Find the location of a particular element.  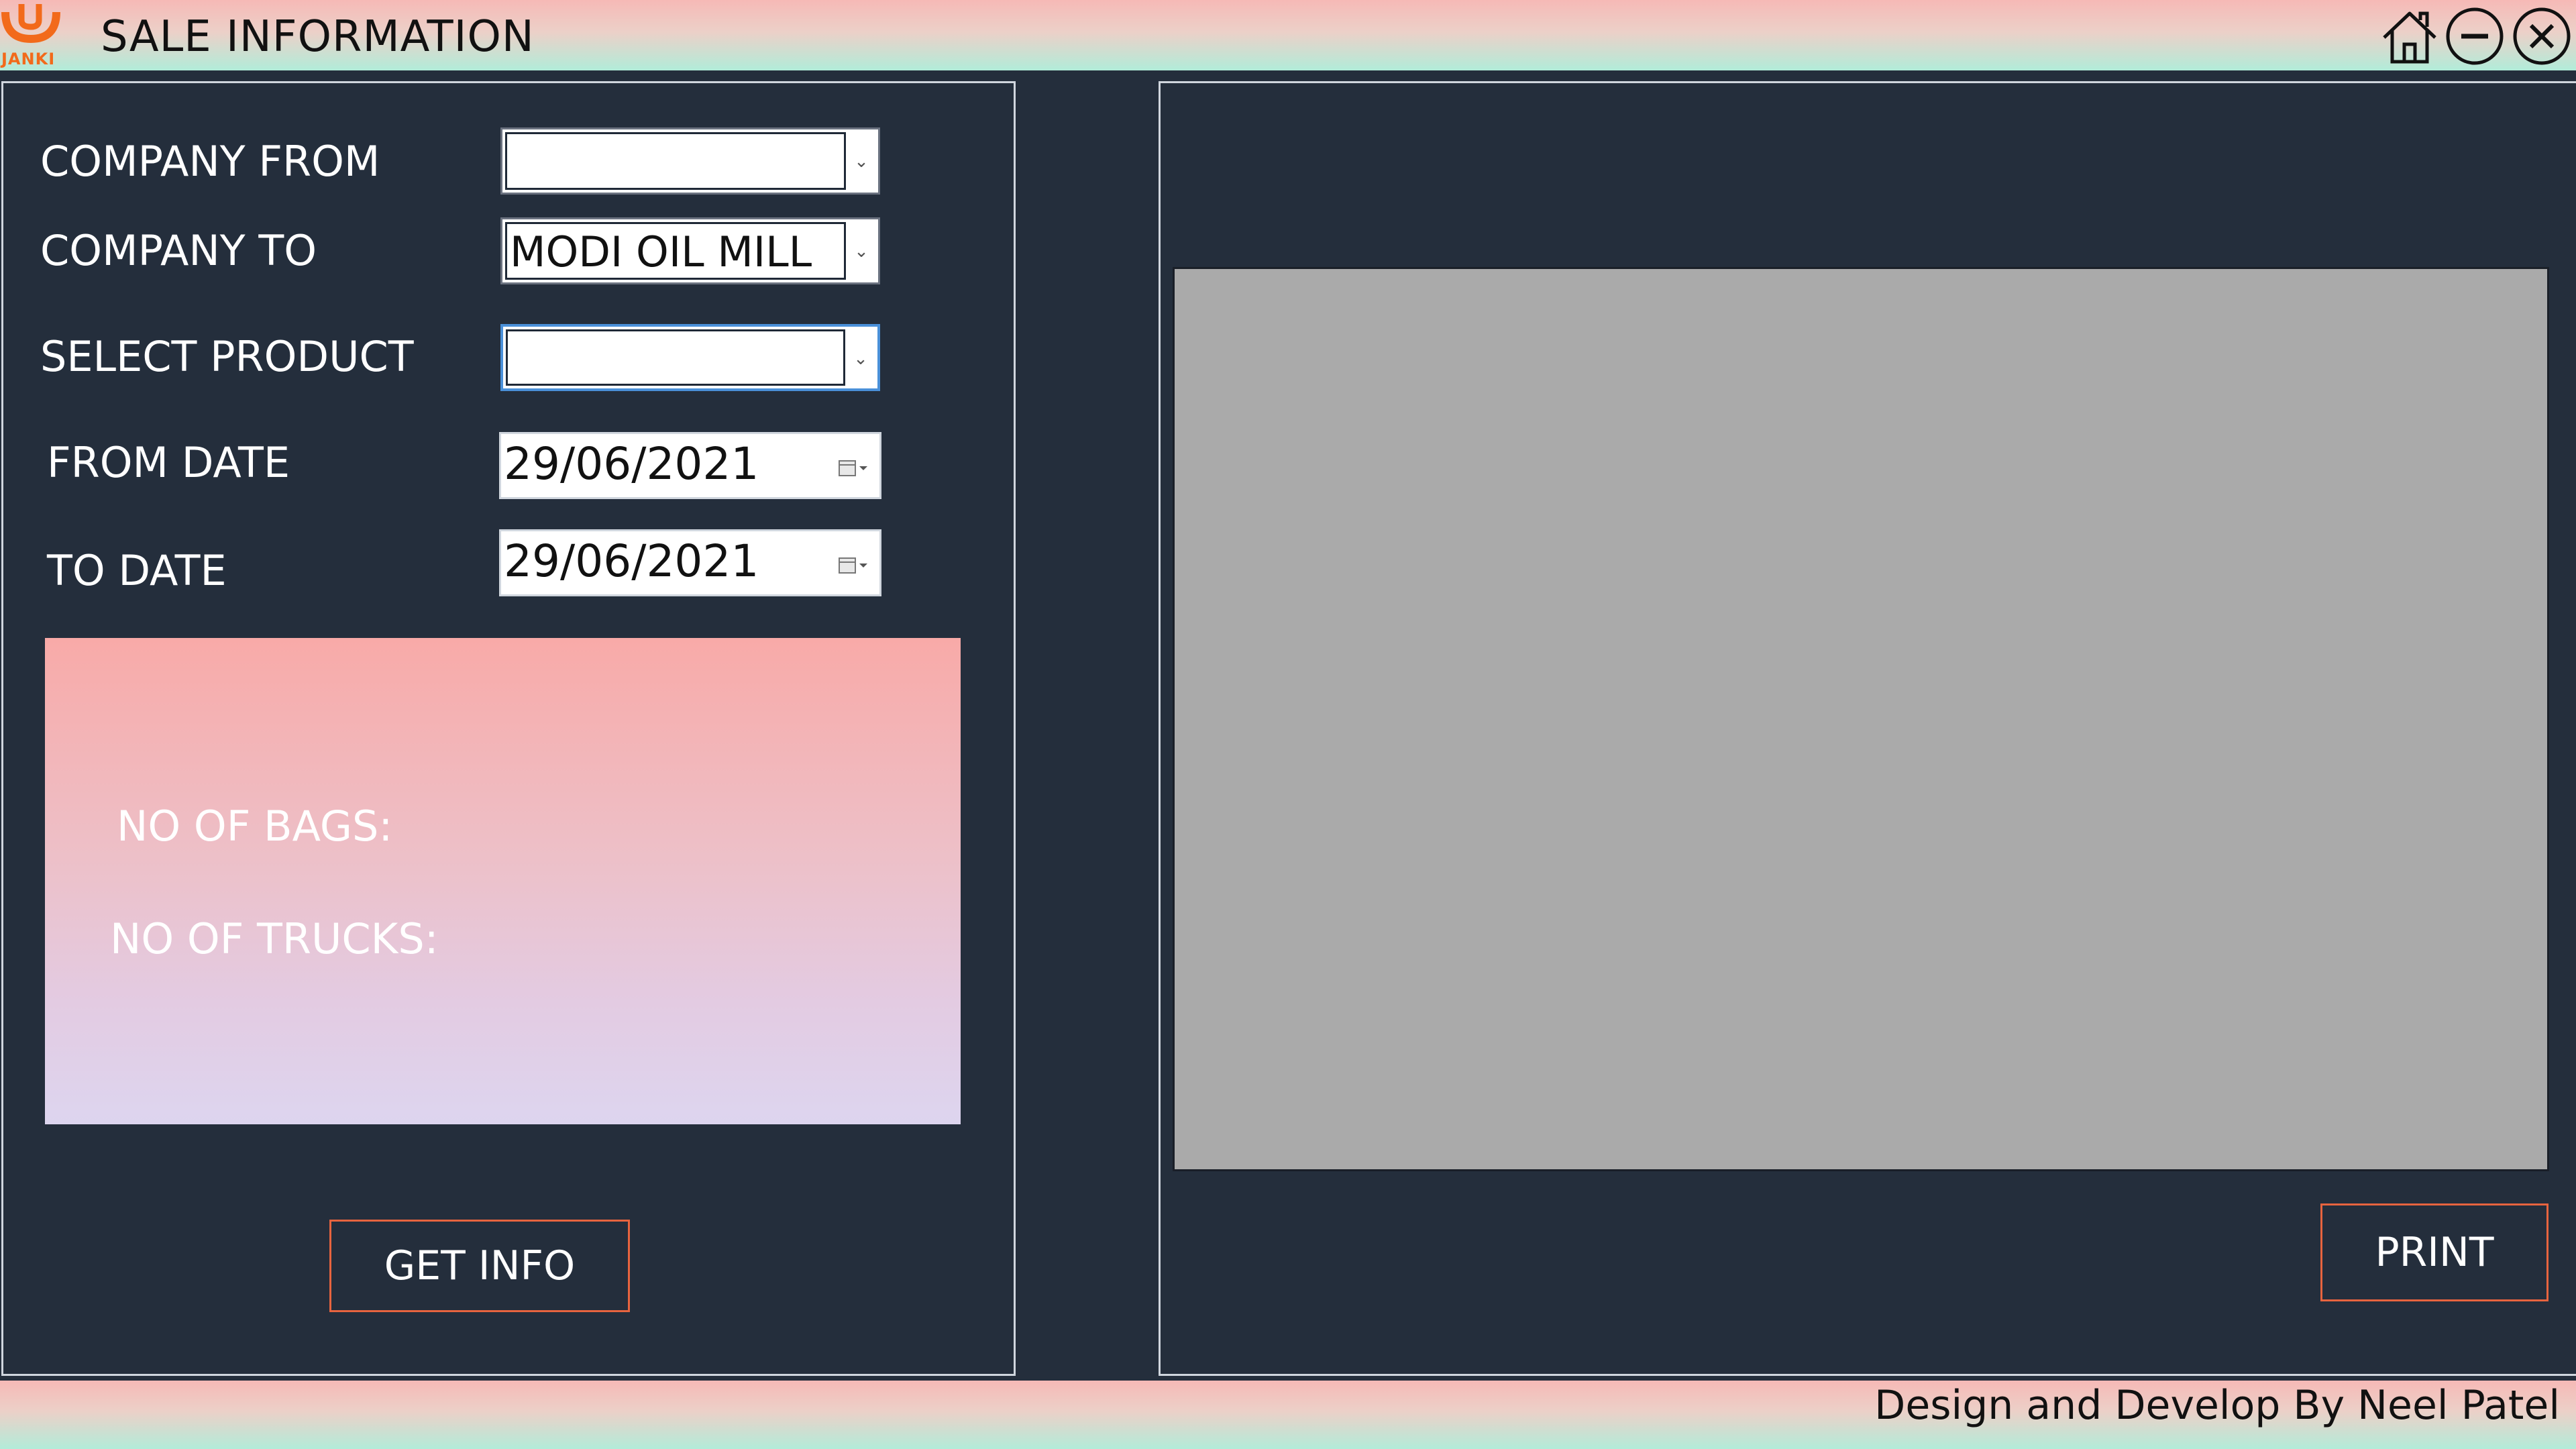

from-date-value: 29/06/2021 is located at coordinates (631, 464).